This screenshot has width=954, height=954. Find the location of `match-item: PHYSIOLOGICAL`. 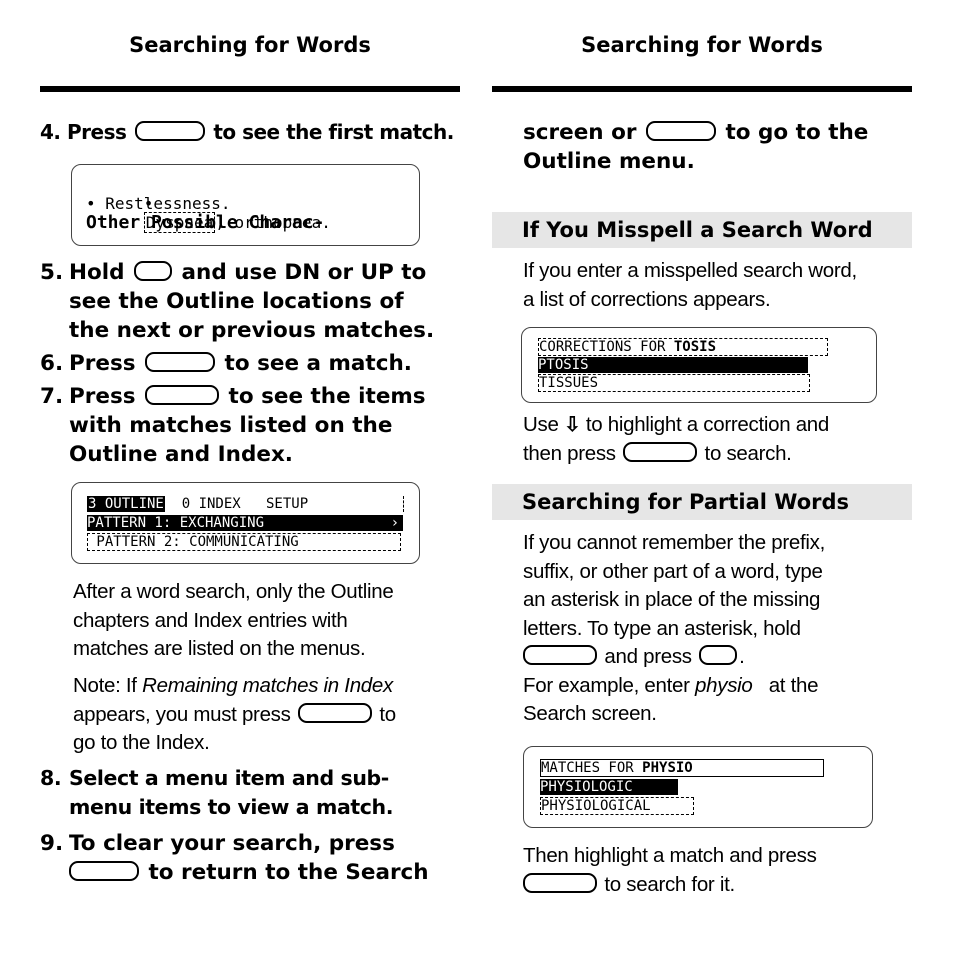

match-item: PHYSIOLOGICAL is located at coordinates (617, 806).